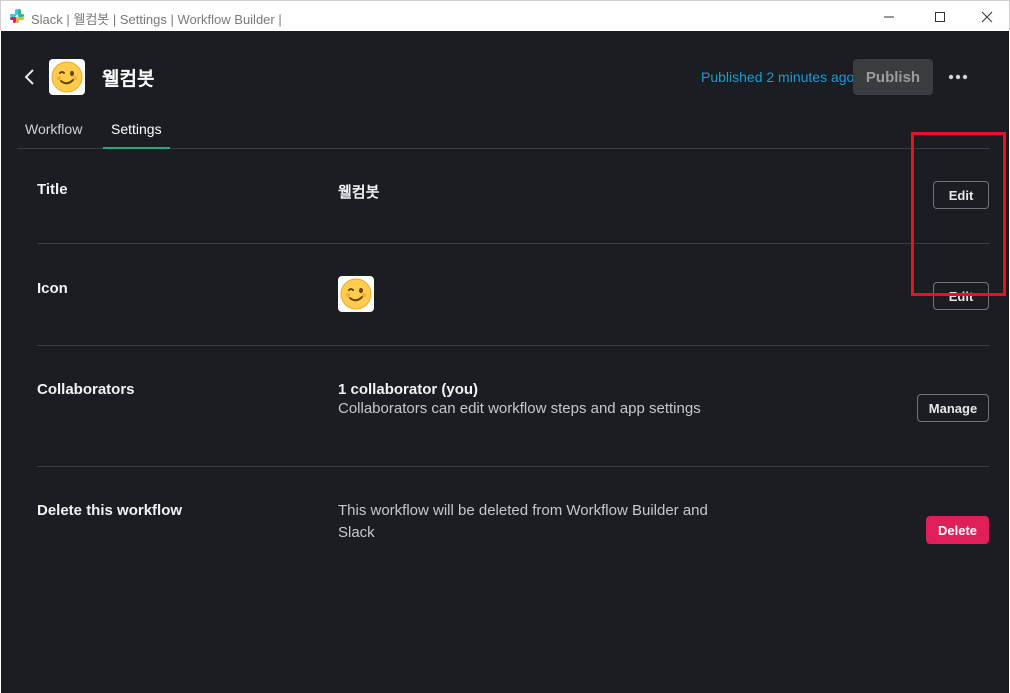 The image size is (1010, 693). I want to click on close-window-button, so click(987, 16).